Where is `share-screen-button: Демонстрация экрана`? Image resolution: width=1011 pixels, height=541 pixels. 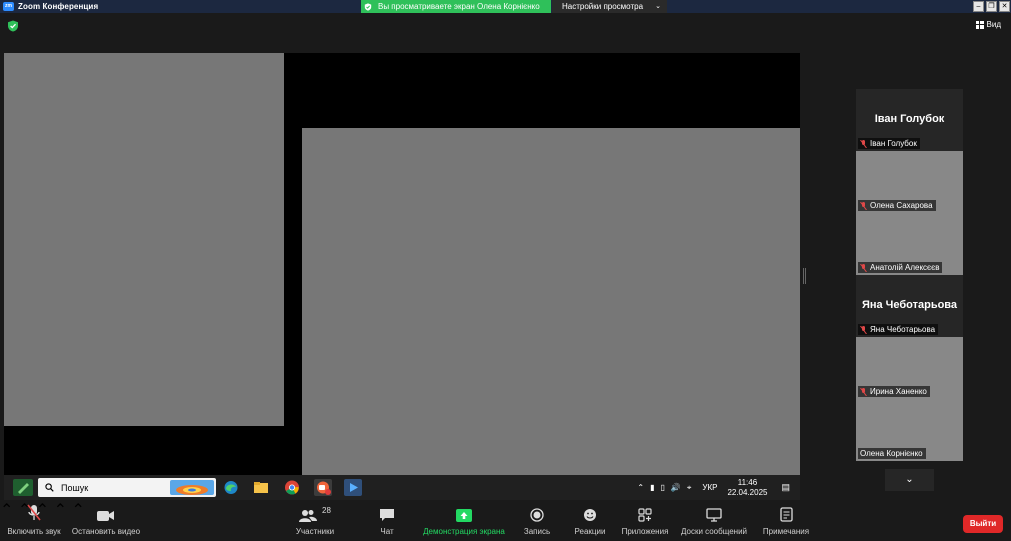
share-screen-button: Демонстрация экрана is located at coordinates (464, 520).